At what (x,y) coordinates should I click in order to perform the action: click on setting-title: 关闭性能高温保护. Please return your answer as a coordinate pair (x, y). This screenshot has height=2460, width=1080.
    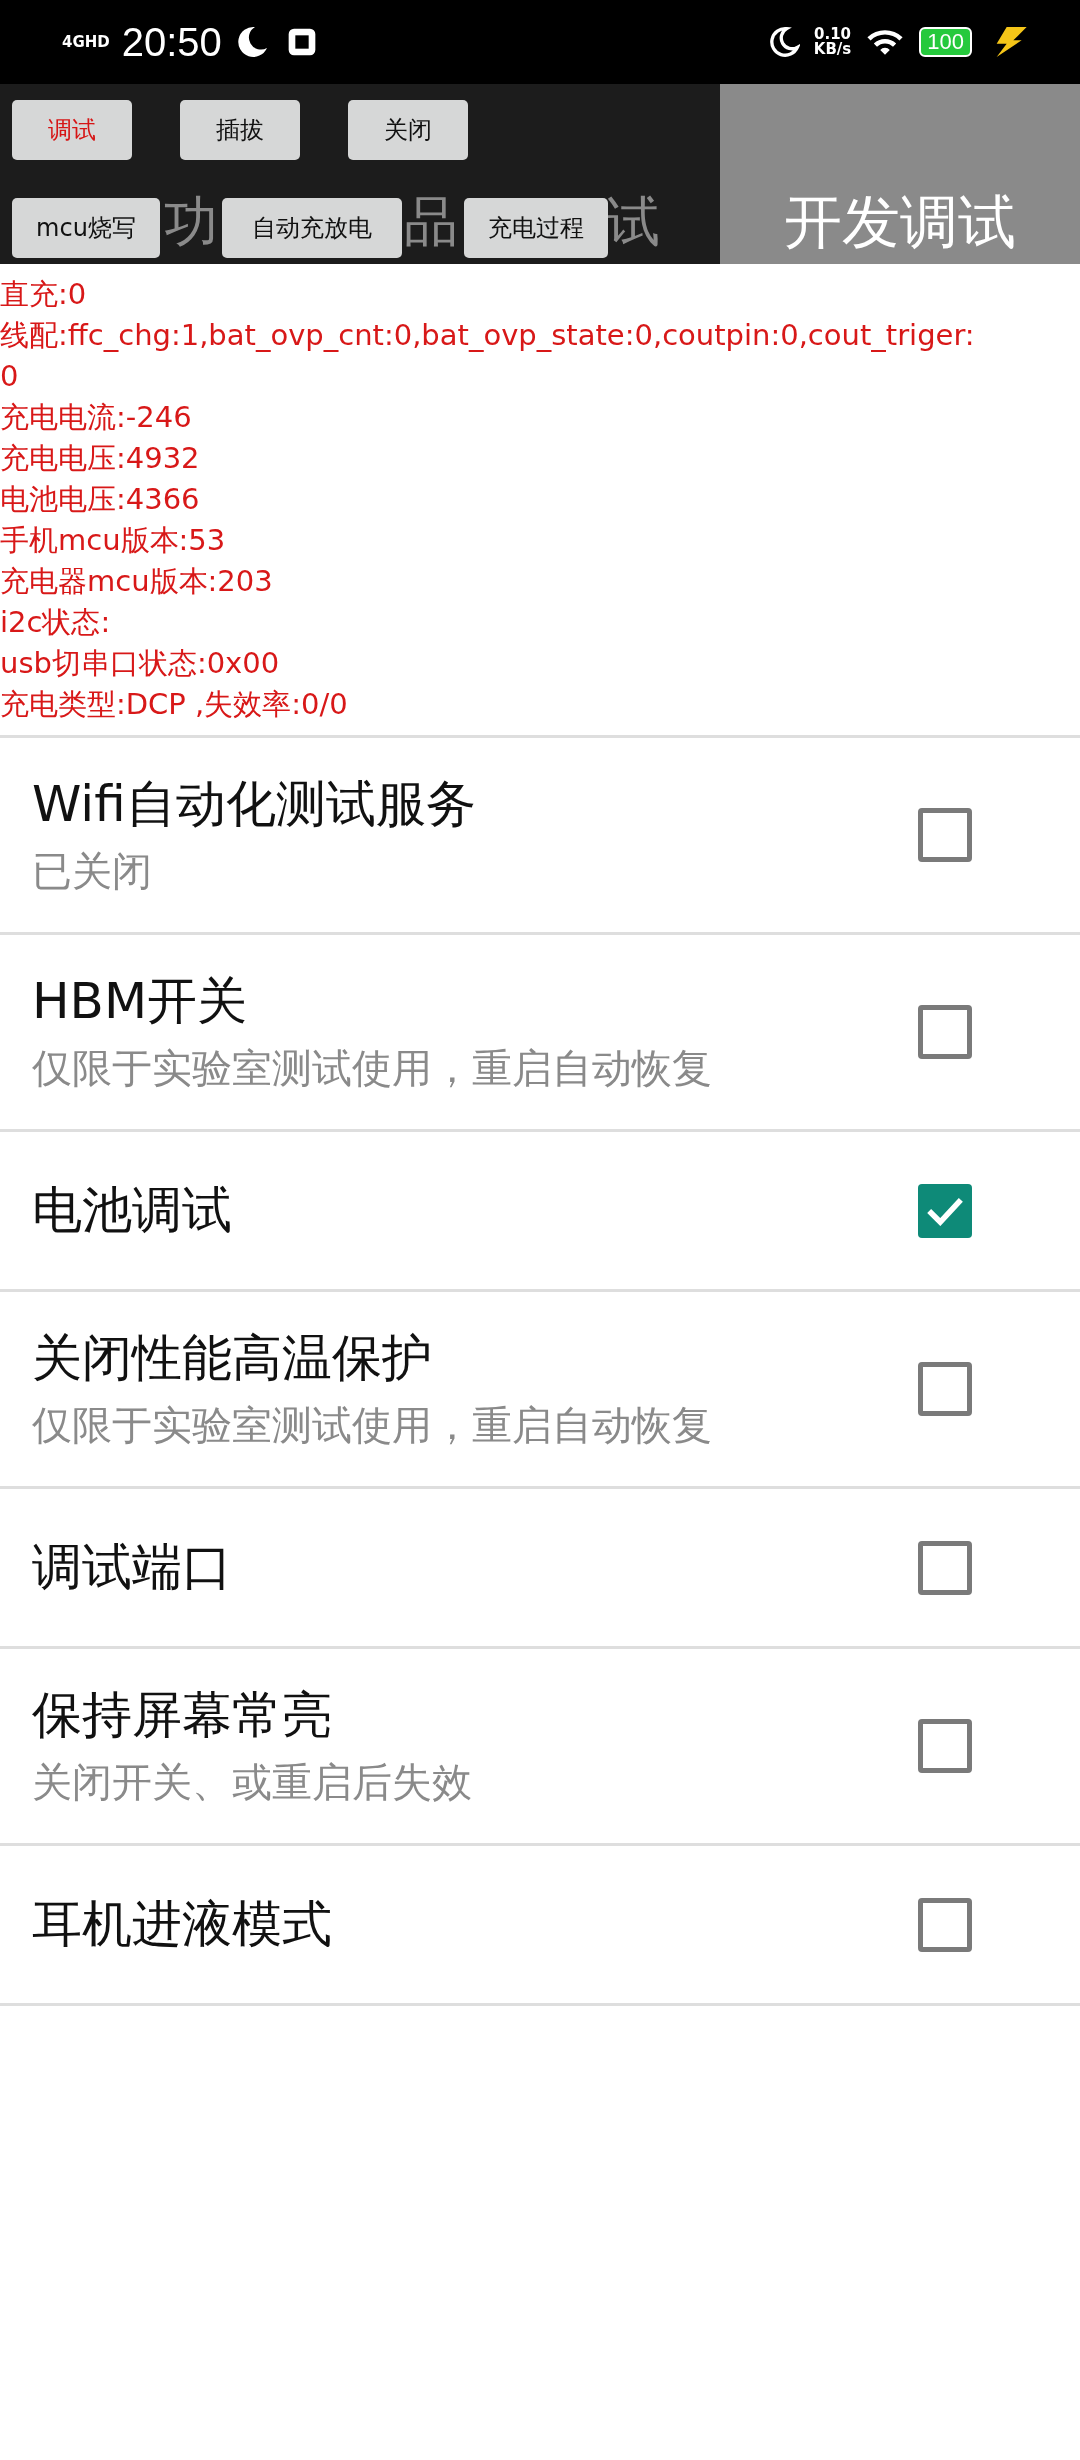
    Looking at the image, I should click on (232, 1358).